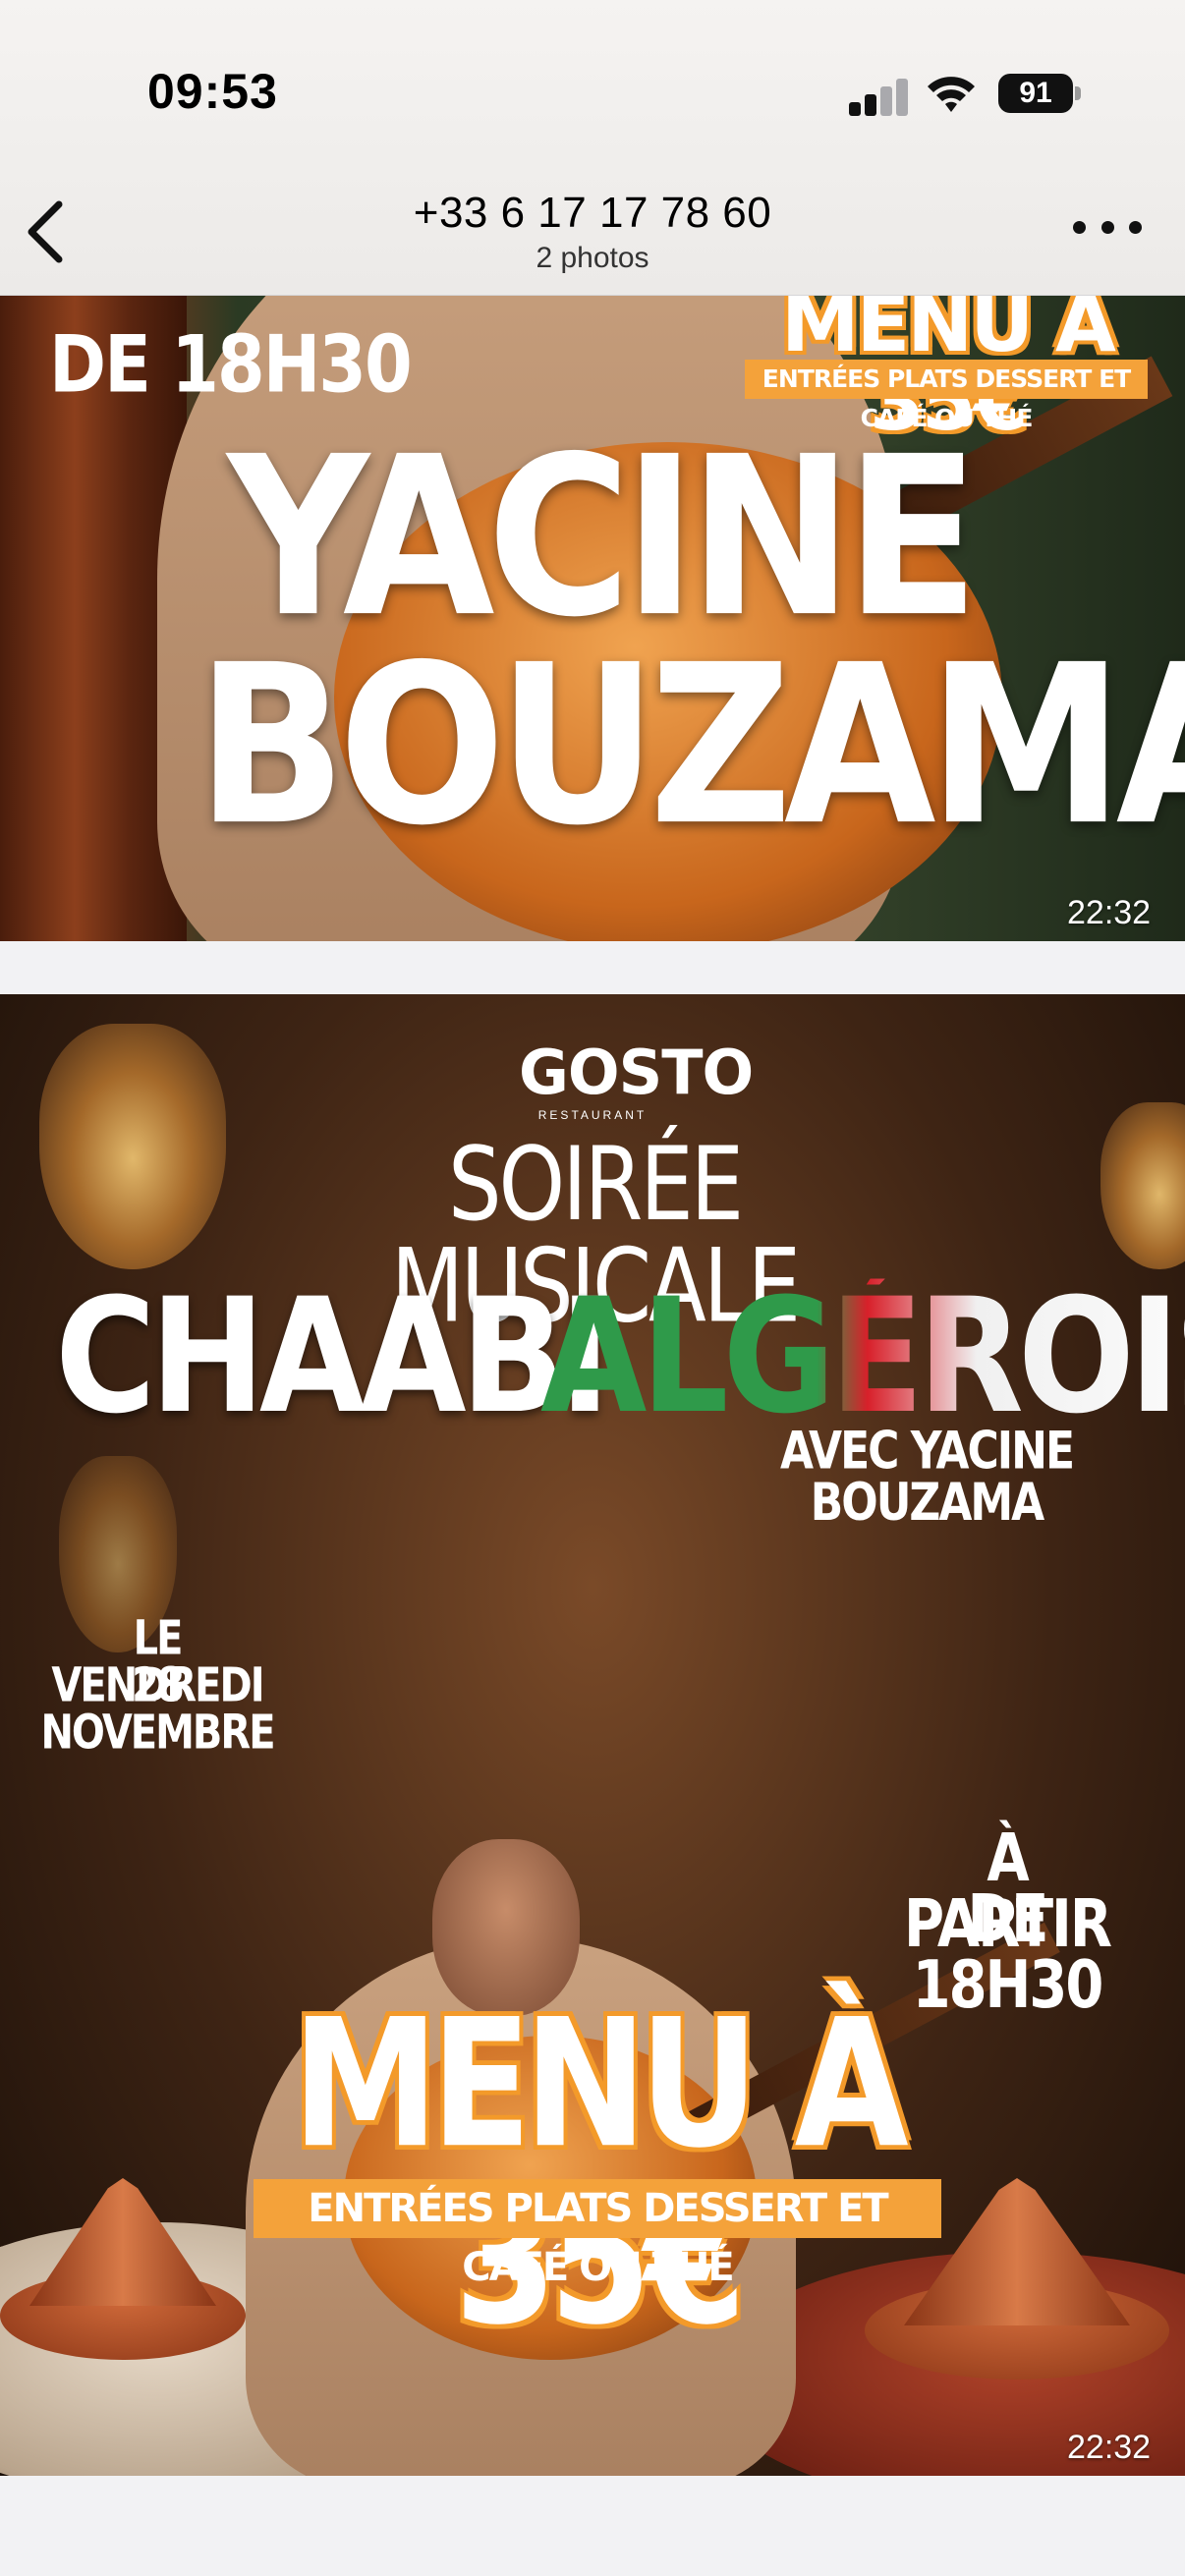 This screenshot has height=2576, width=1185. I want to click on gosto-logo: GOSTO RESTAURANT, so click(637, 1079).